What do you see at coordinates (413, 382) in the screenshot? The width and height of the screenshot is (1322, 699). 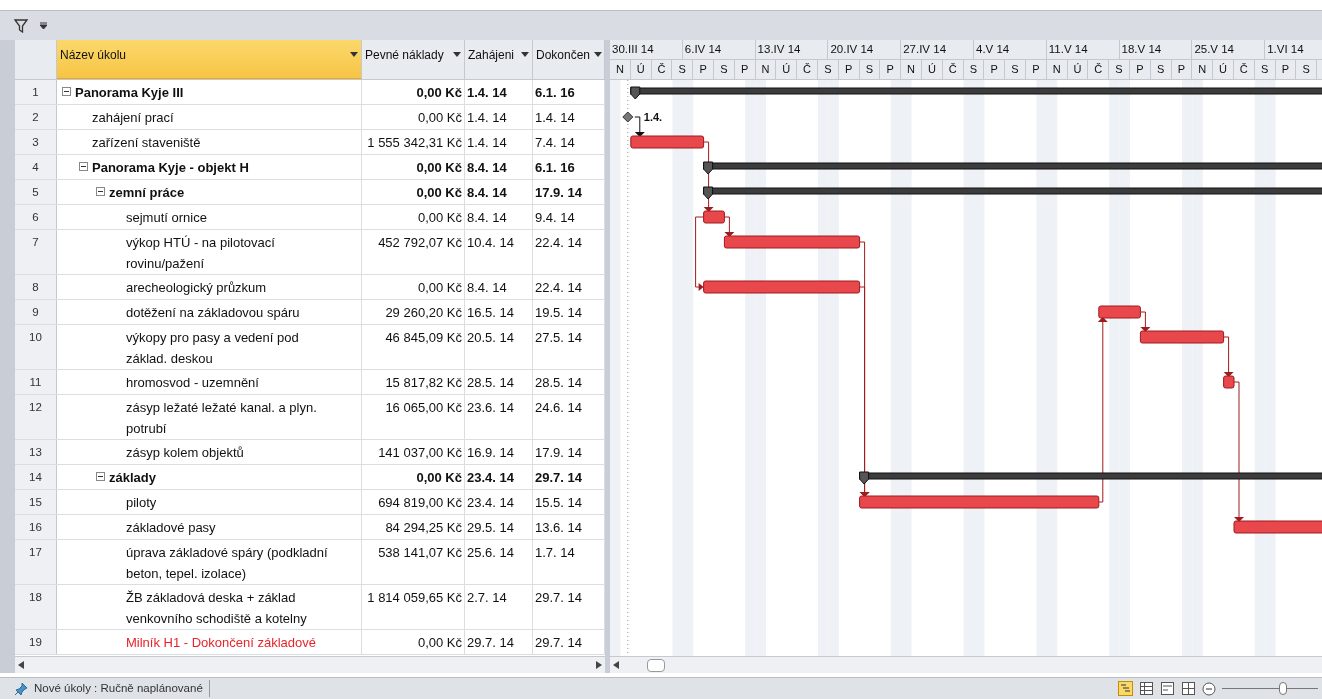 I see `cost-cell: 15 817,82 Kč` at bounding box center [413, 382].